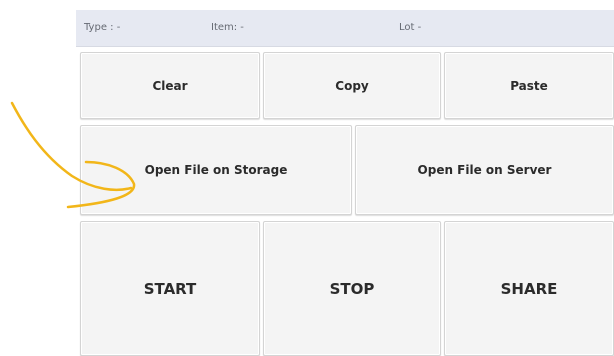  Describe the element at coordinates (345, 28) in the screenshot. I see `info-bar: Type : - Item: - Lot -` at that location.